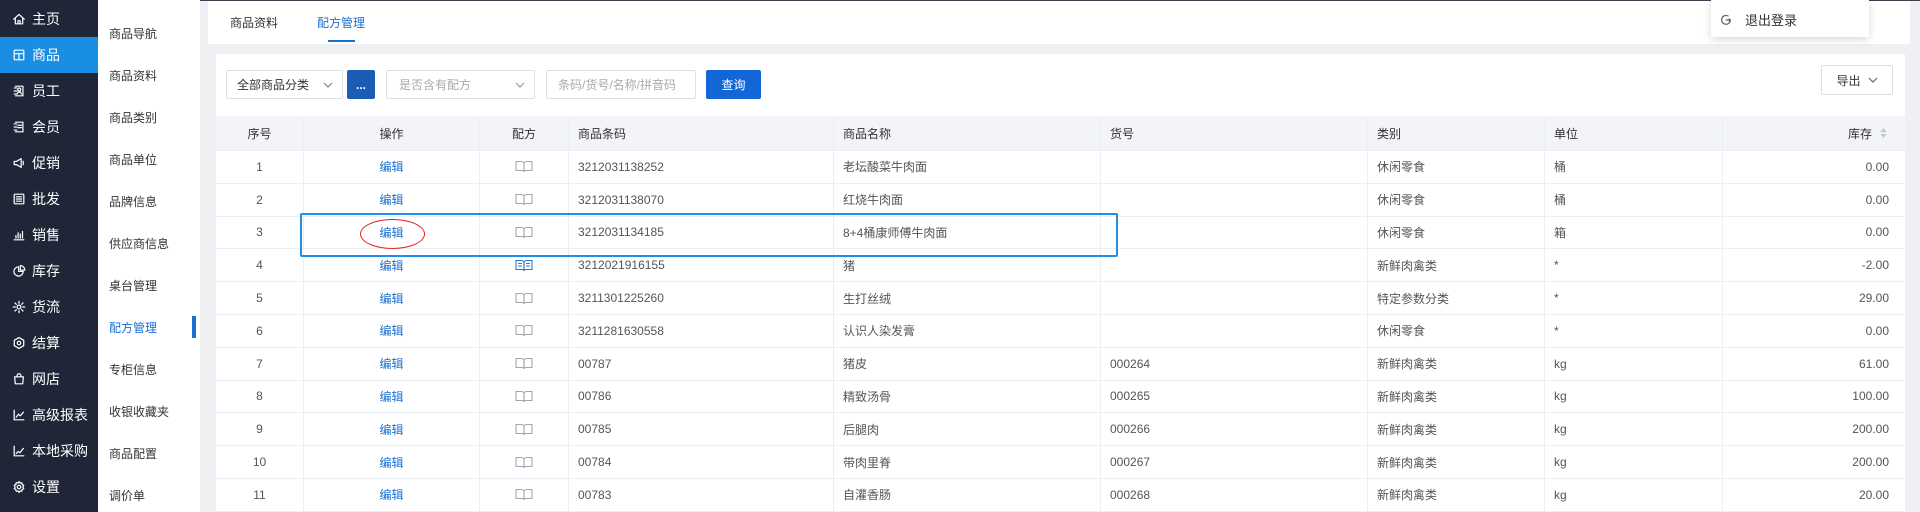  Describe the element at coordinates (1877, 166) in the screenshot. I see `cell-stock: 0.00` at that location.